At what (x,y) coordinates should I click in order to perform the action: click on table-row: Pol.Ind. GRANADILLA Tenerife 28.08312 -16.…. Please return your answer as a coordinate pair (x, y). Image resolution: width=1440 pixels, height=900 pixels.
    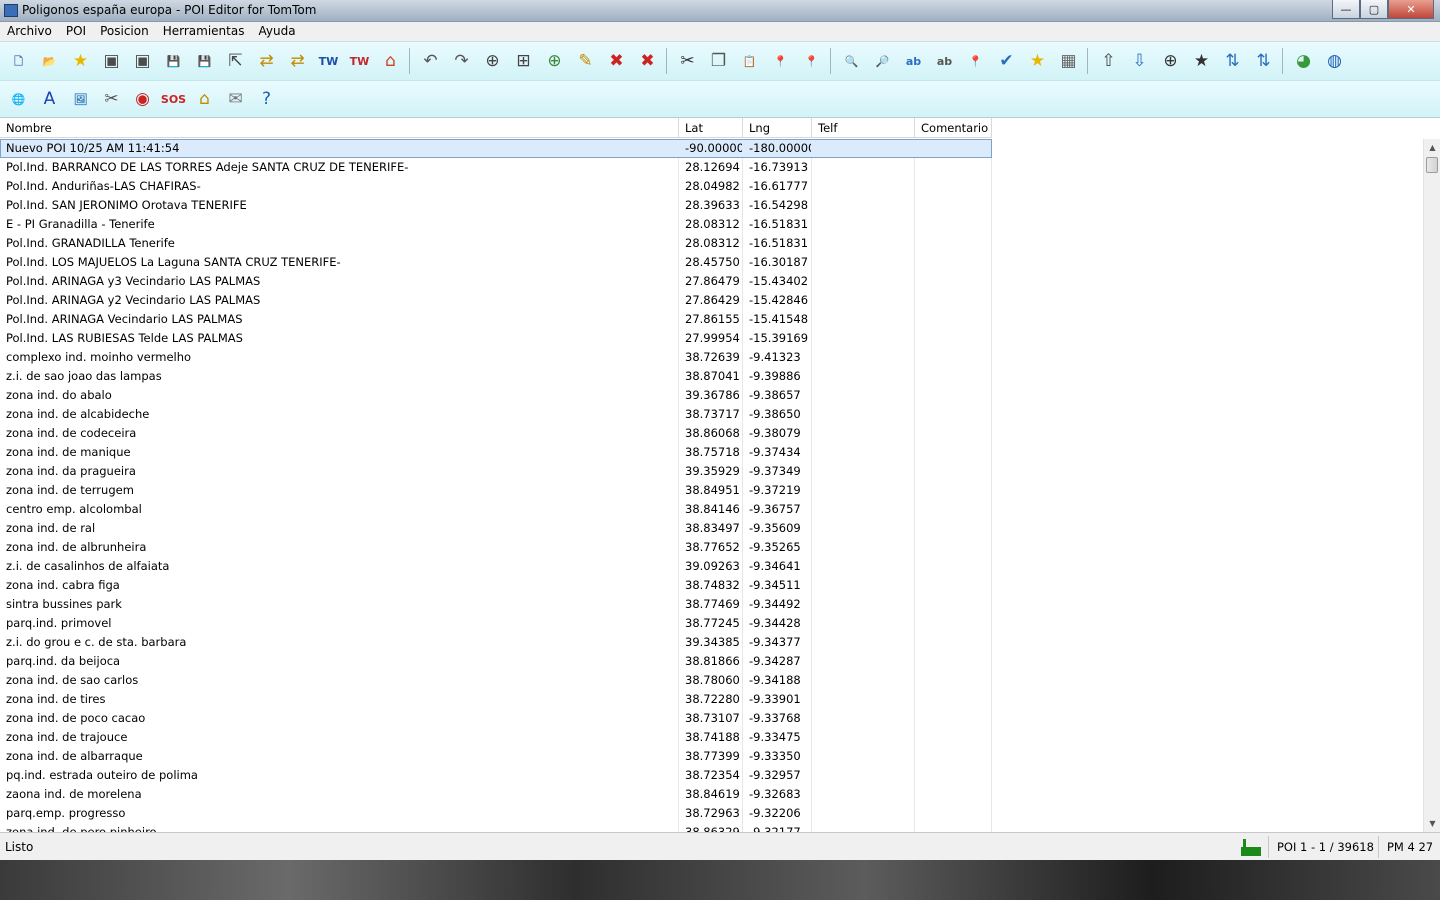
    Looking at the image, I should click on (496, 243).